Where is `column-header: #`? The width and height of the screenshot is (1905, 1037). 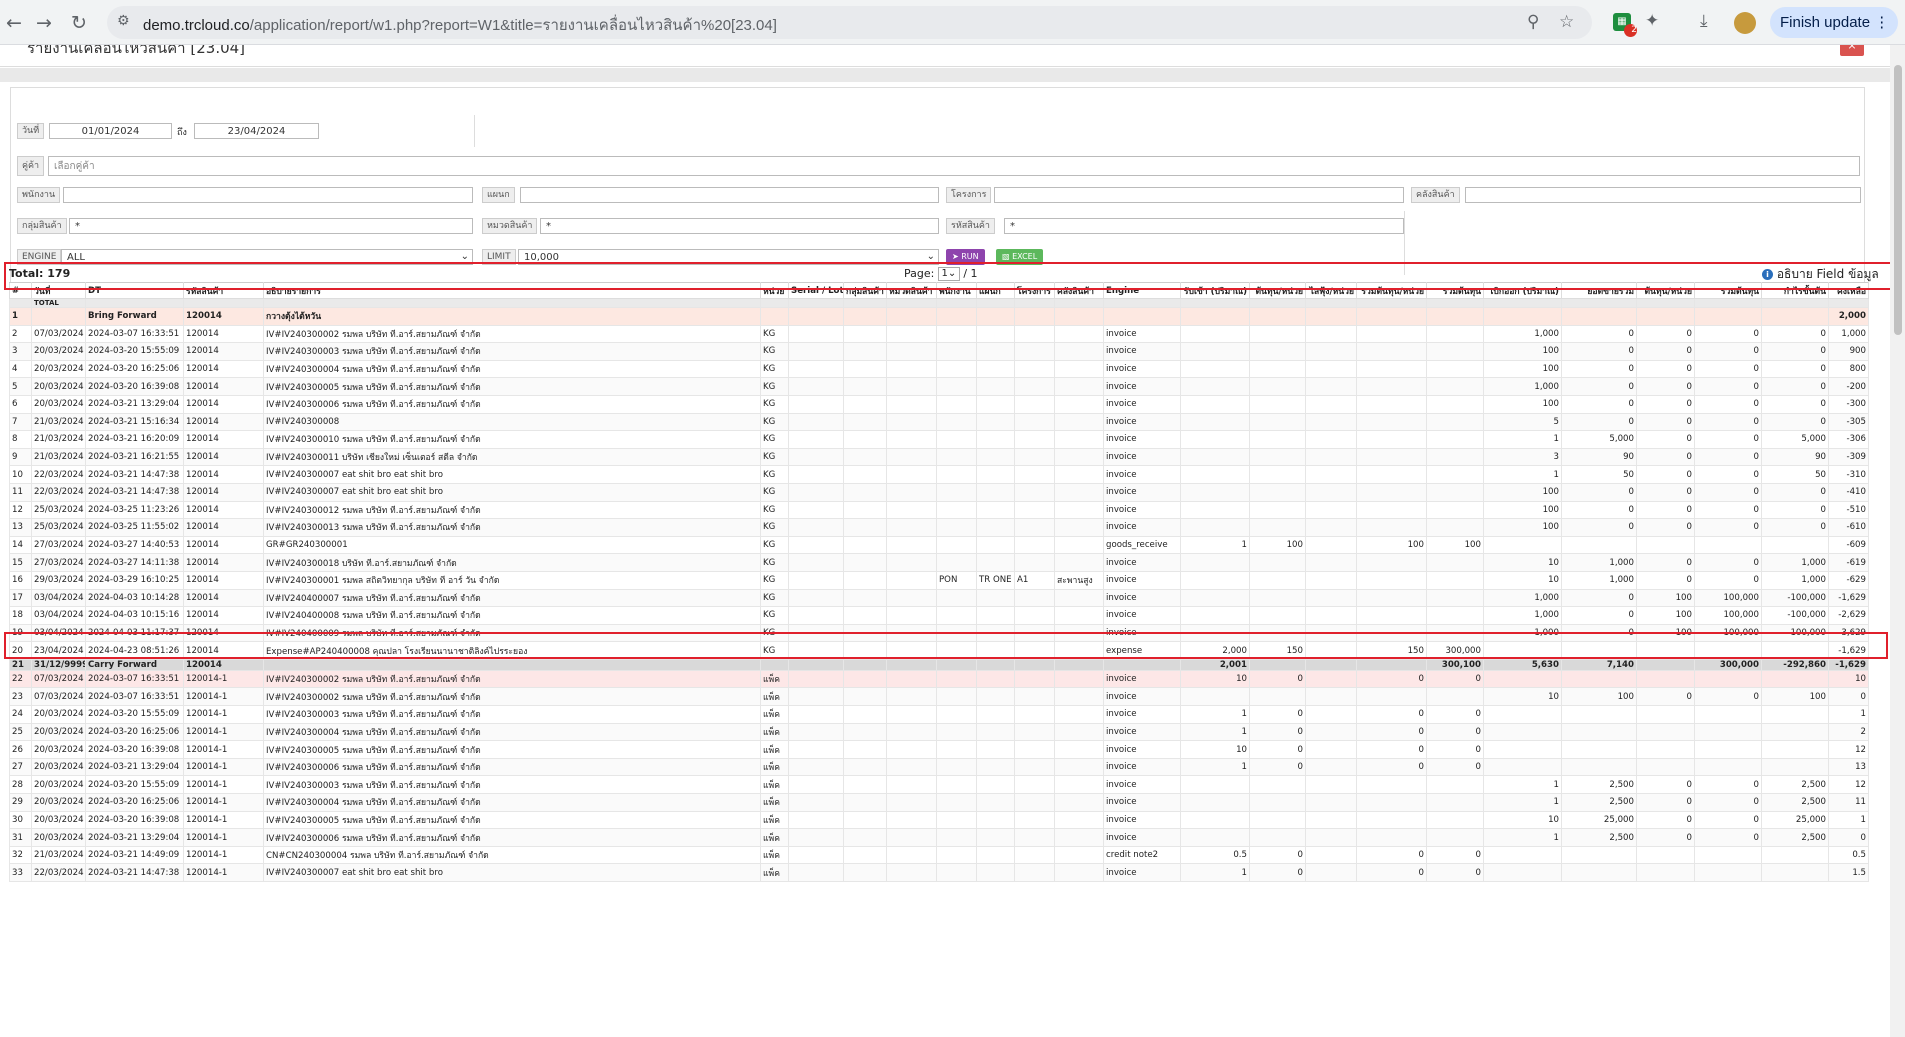
column-header: # is located at coordinates (20, 290).